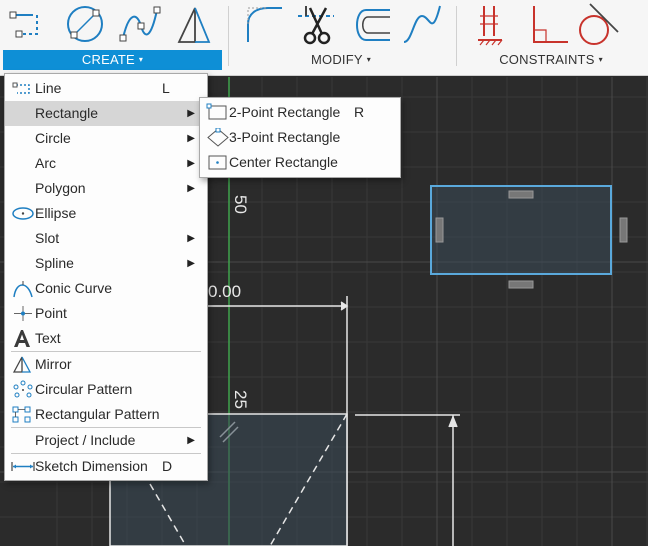  Describe the element at coordinates (547, 59) in the screenshot. I see `constraints-label: CONSTRAINTS` at that location.